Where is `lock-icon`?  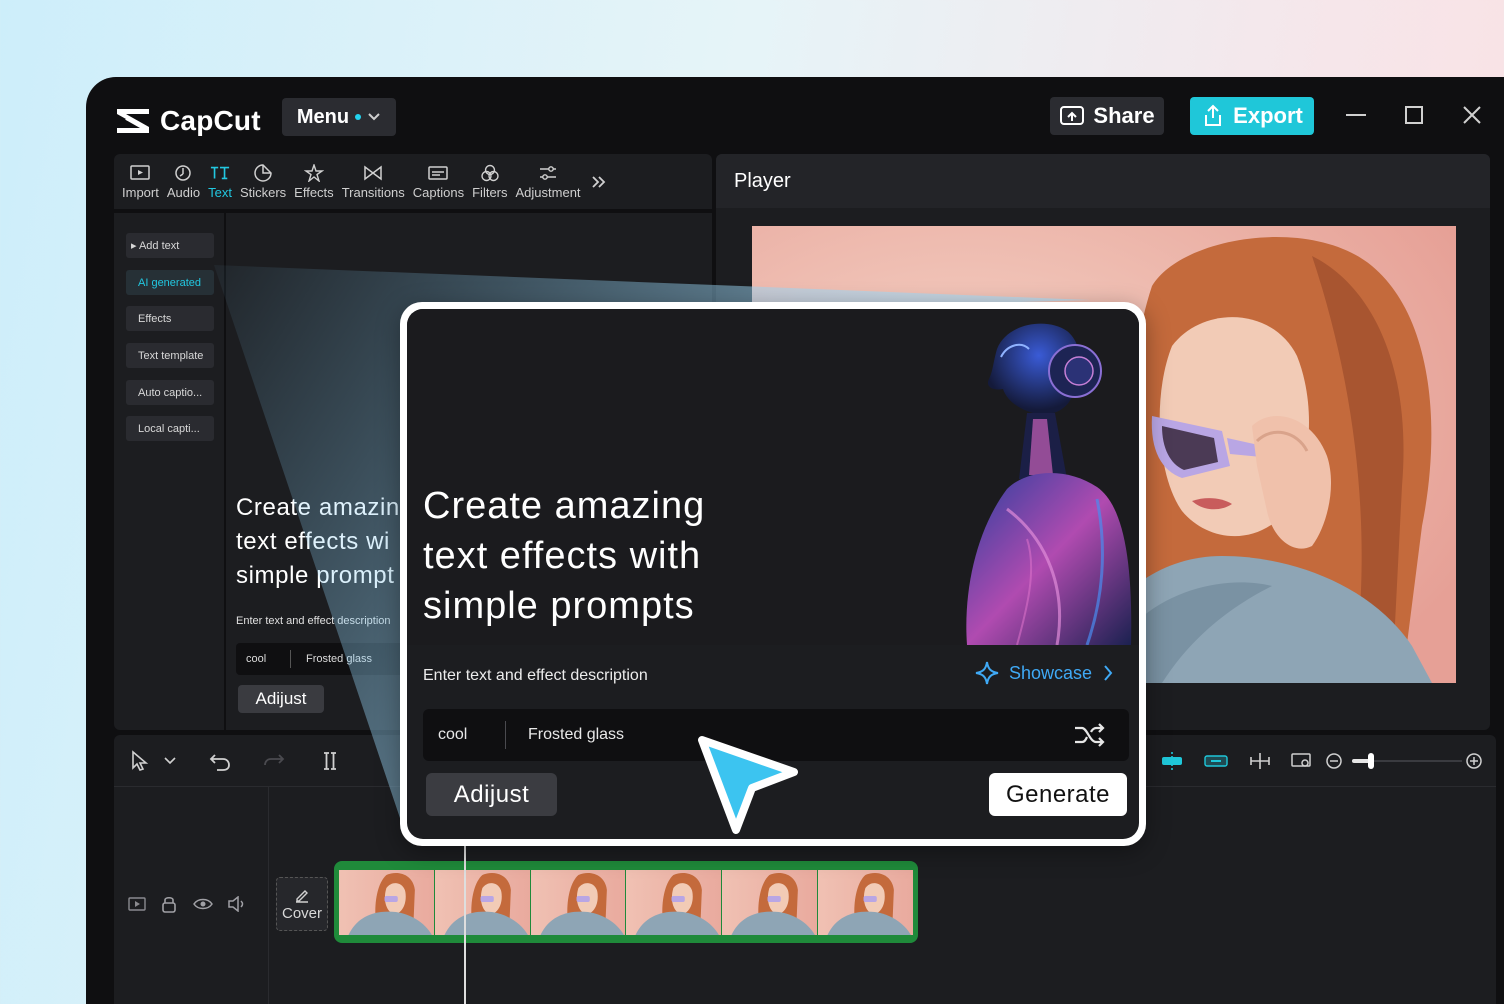 lock-icon is located at coordinates (169, 904).